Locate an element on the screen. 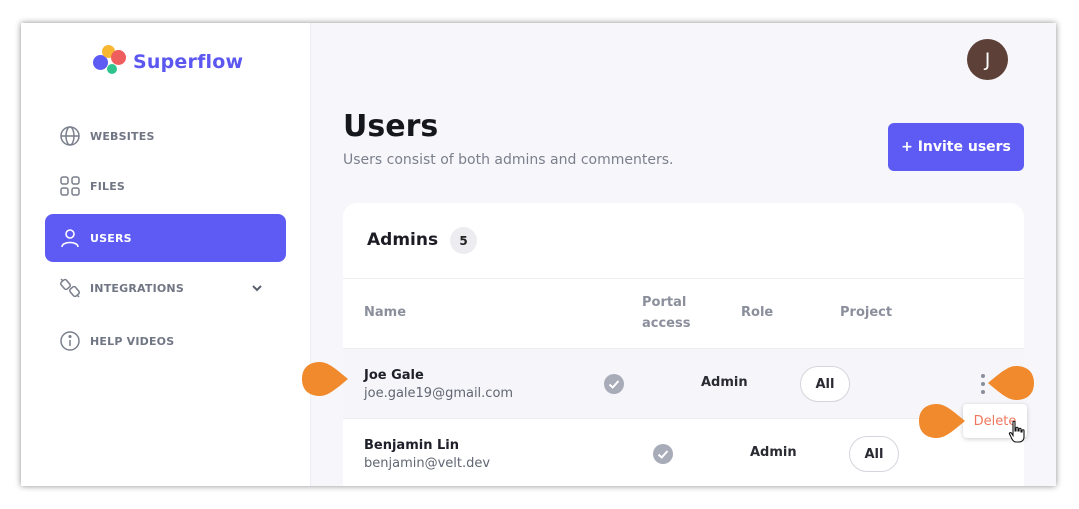 Image resolution: width=1079 pixels, height=509 pixels. admins-title: Admins is located at coordinates (403, 240).